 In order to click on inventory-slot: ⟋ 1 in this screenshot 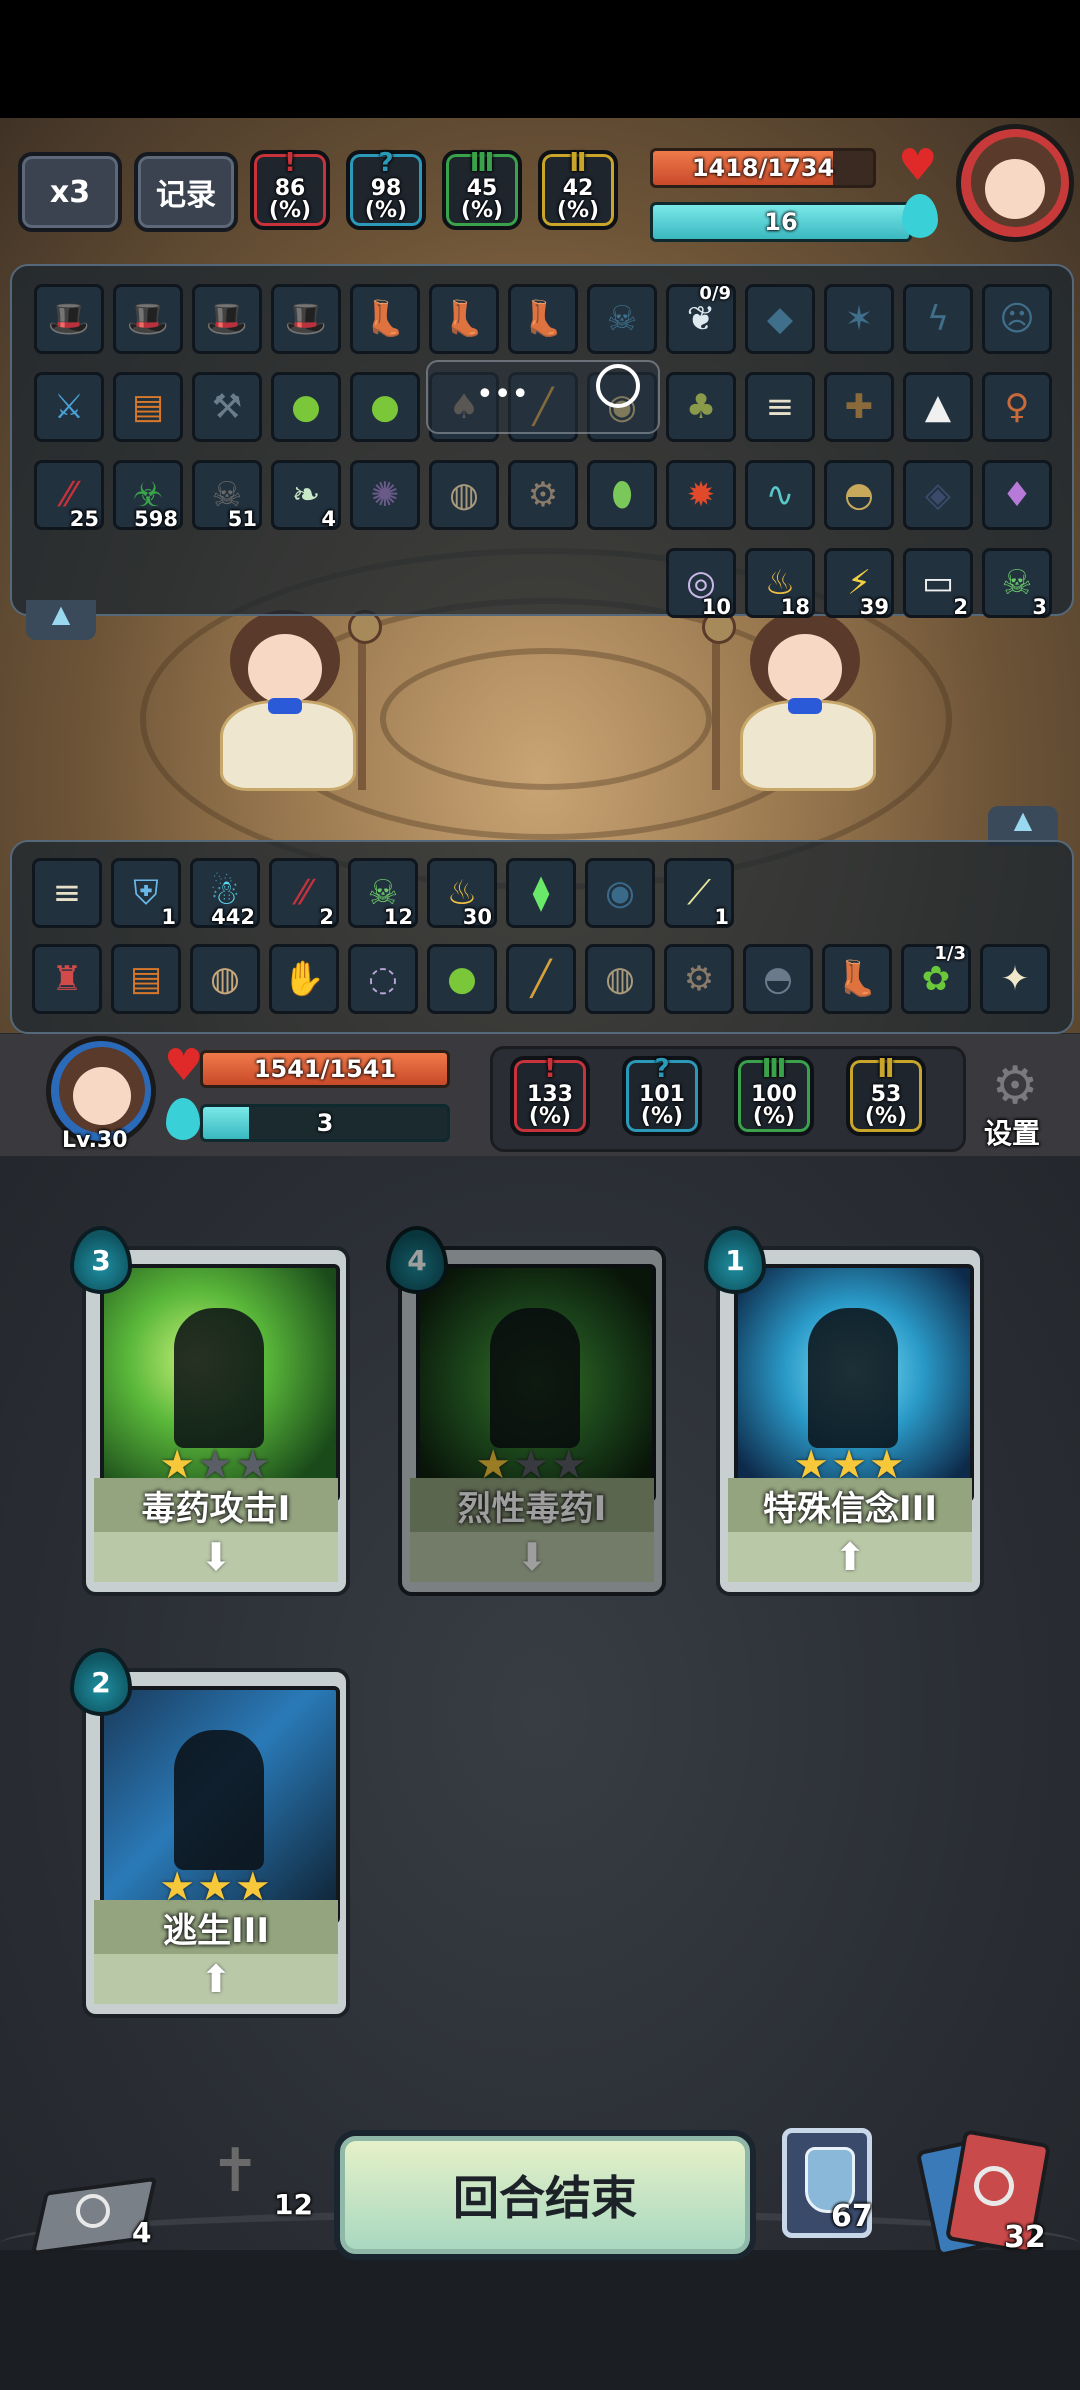, I will do `click(699, 893)`.